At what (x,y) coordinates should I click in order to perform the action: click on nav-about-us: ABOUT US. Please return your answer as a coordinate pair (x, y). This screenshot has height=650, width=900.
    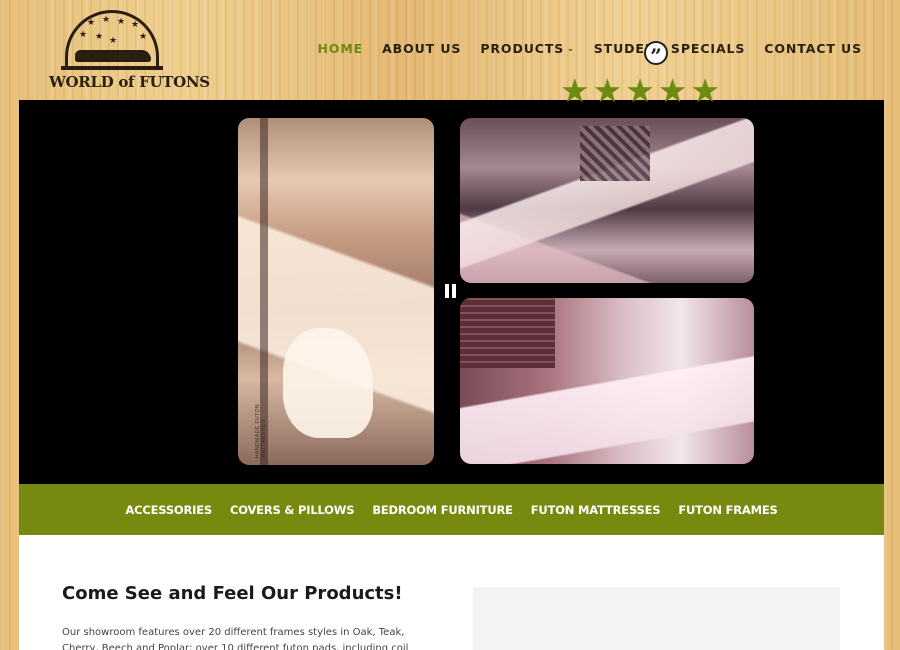
    Looking at the image, I should click on (421, 48).